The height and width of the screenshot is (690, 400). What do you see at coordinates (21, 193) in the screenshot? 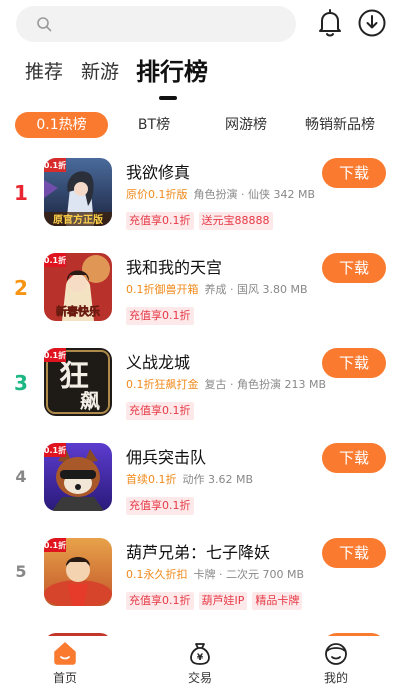
I see `rank-number: 1` at bounding box center [21, 193].